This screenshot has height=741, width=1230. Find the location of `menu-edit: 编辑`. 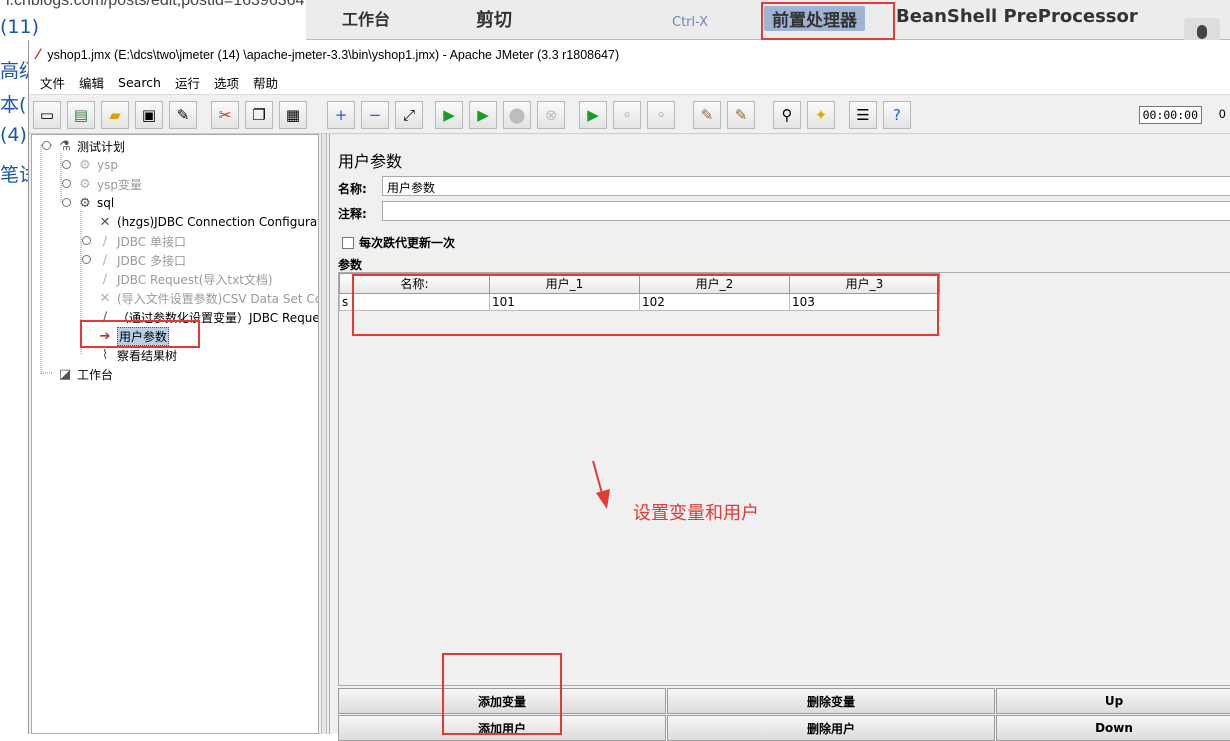

menu-edit: 编辑 is located at coordinates (91, 82).